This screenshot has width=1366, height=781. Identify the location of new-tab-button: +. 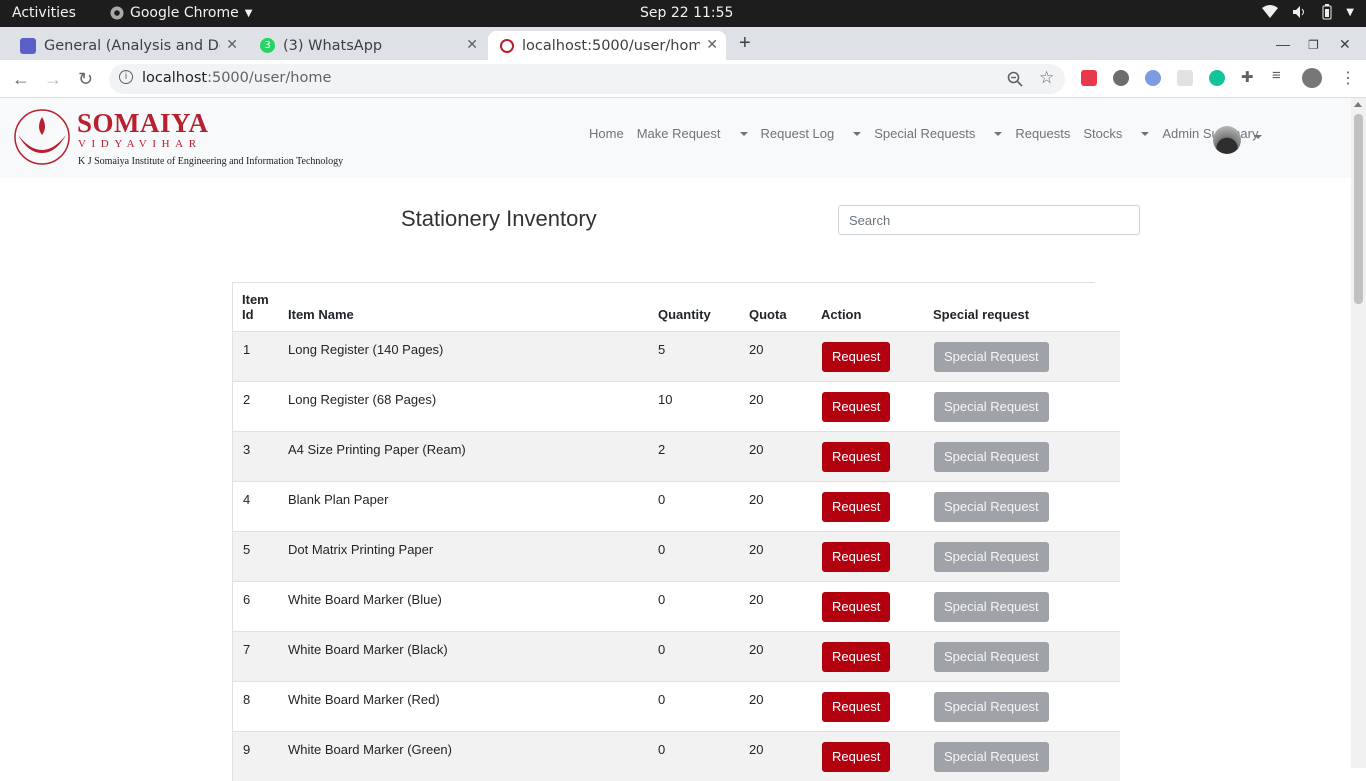
(745, 43).